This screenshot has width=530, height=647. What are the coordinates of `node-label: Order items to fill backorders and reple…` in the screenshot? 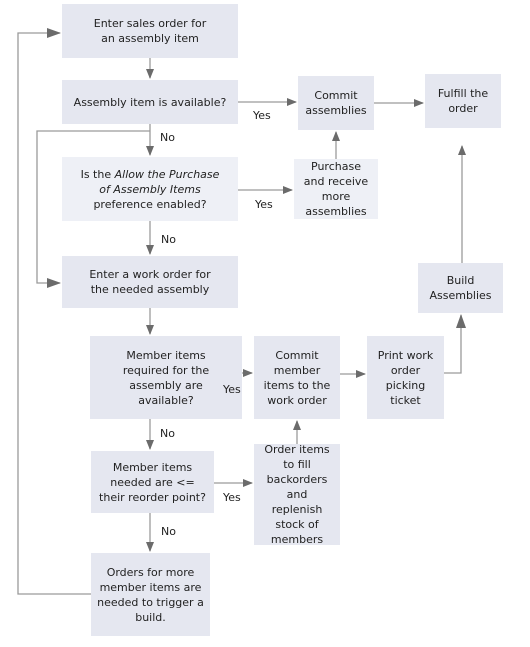 It's located at (297, 494).